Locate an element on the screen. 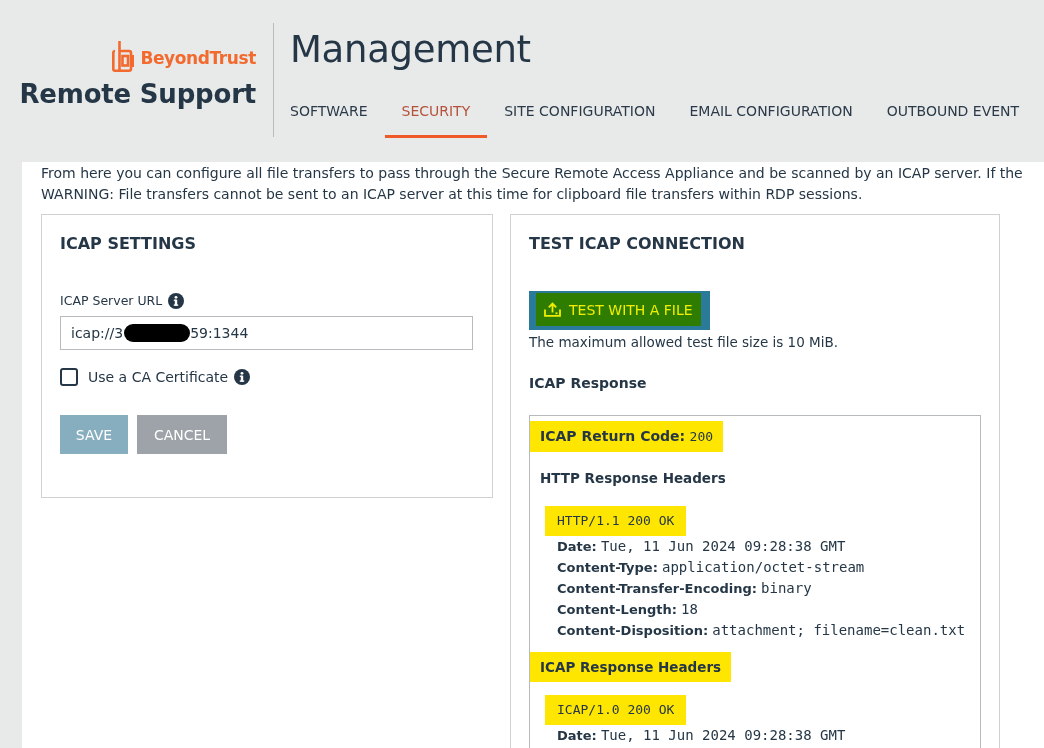  nav-tab: SOFTWARE is located at coordinates (329, 114).